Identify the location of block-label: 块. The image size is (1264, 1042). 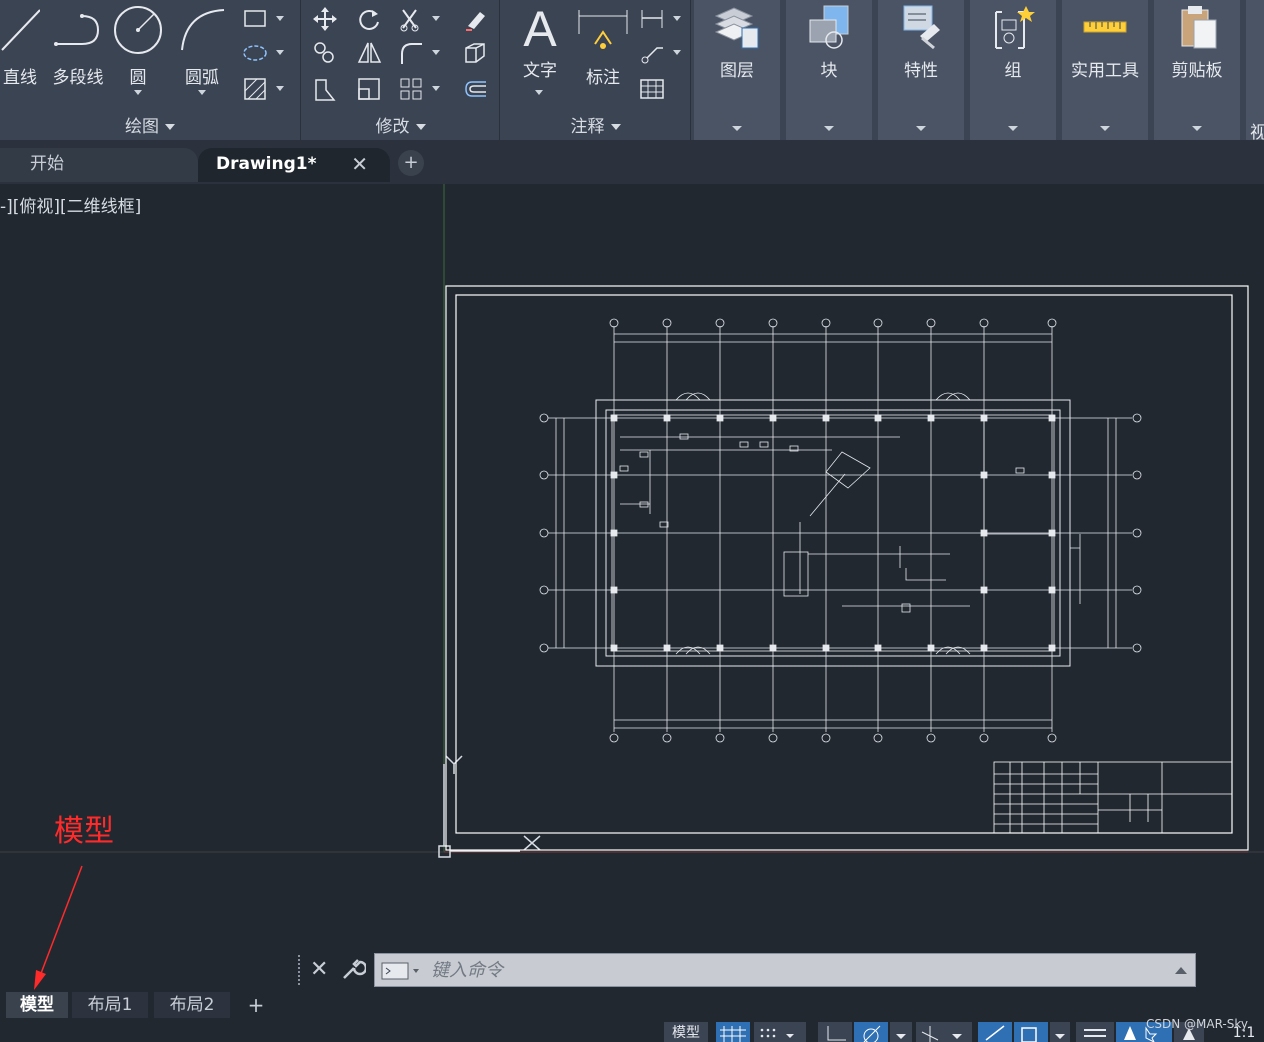
(829, 71).